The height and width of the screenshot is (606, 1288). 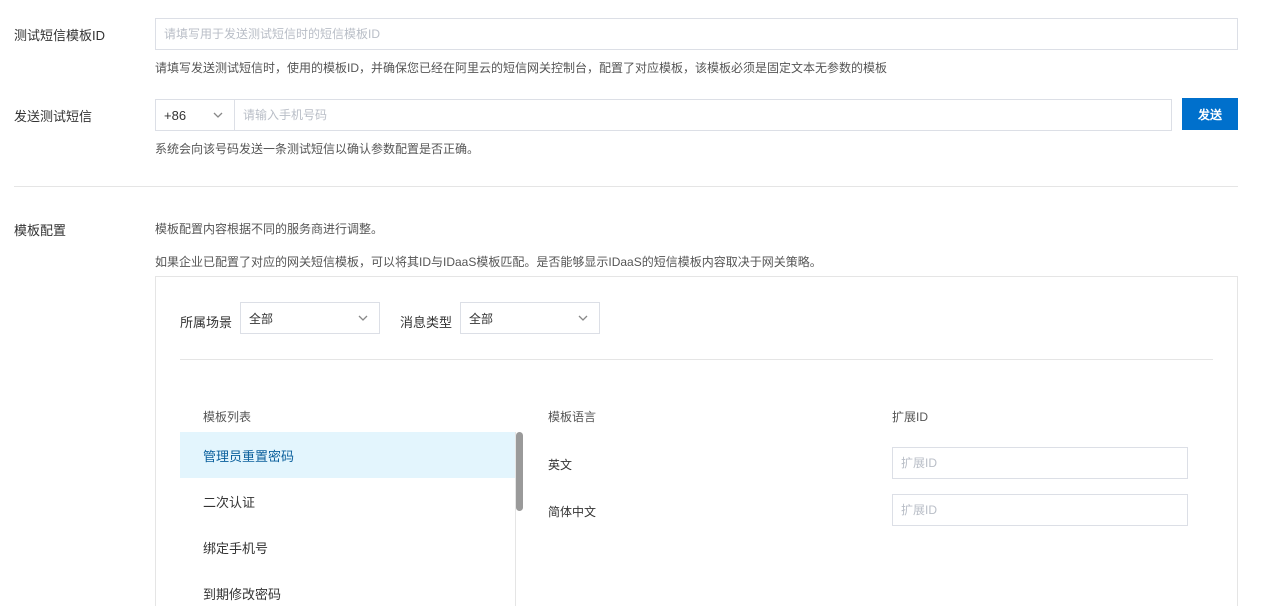 I want to click on send-test-help: 系统会向该号码发送一条测试短信以确认参数配置是否正确。, so click(x=317, y=149).